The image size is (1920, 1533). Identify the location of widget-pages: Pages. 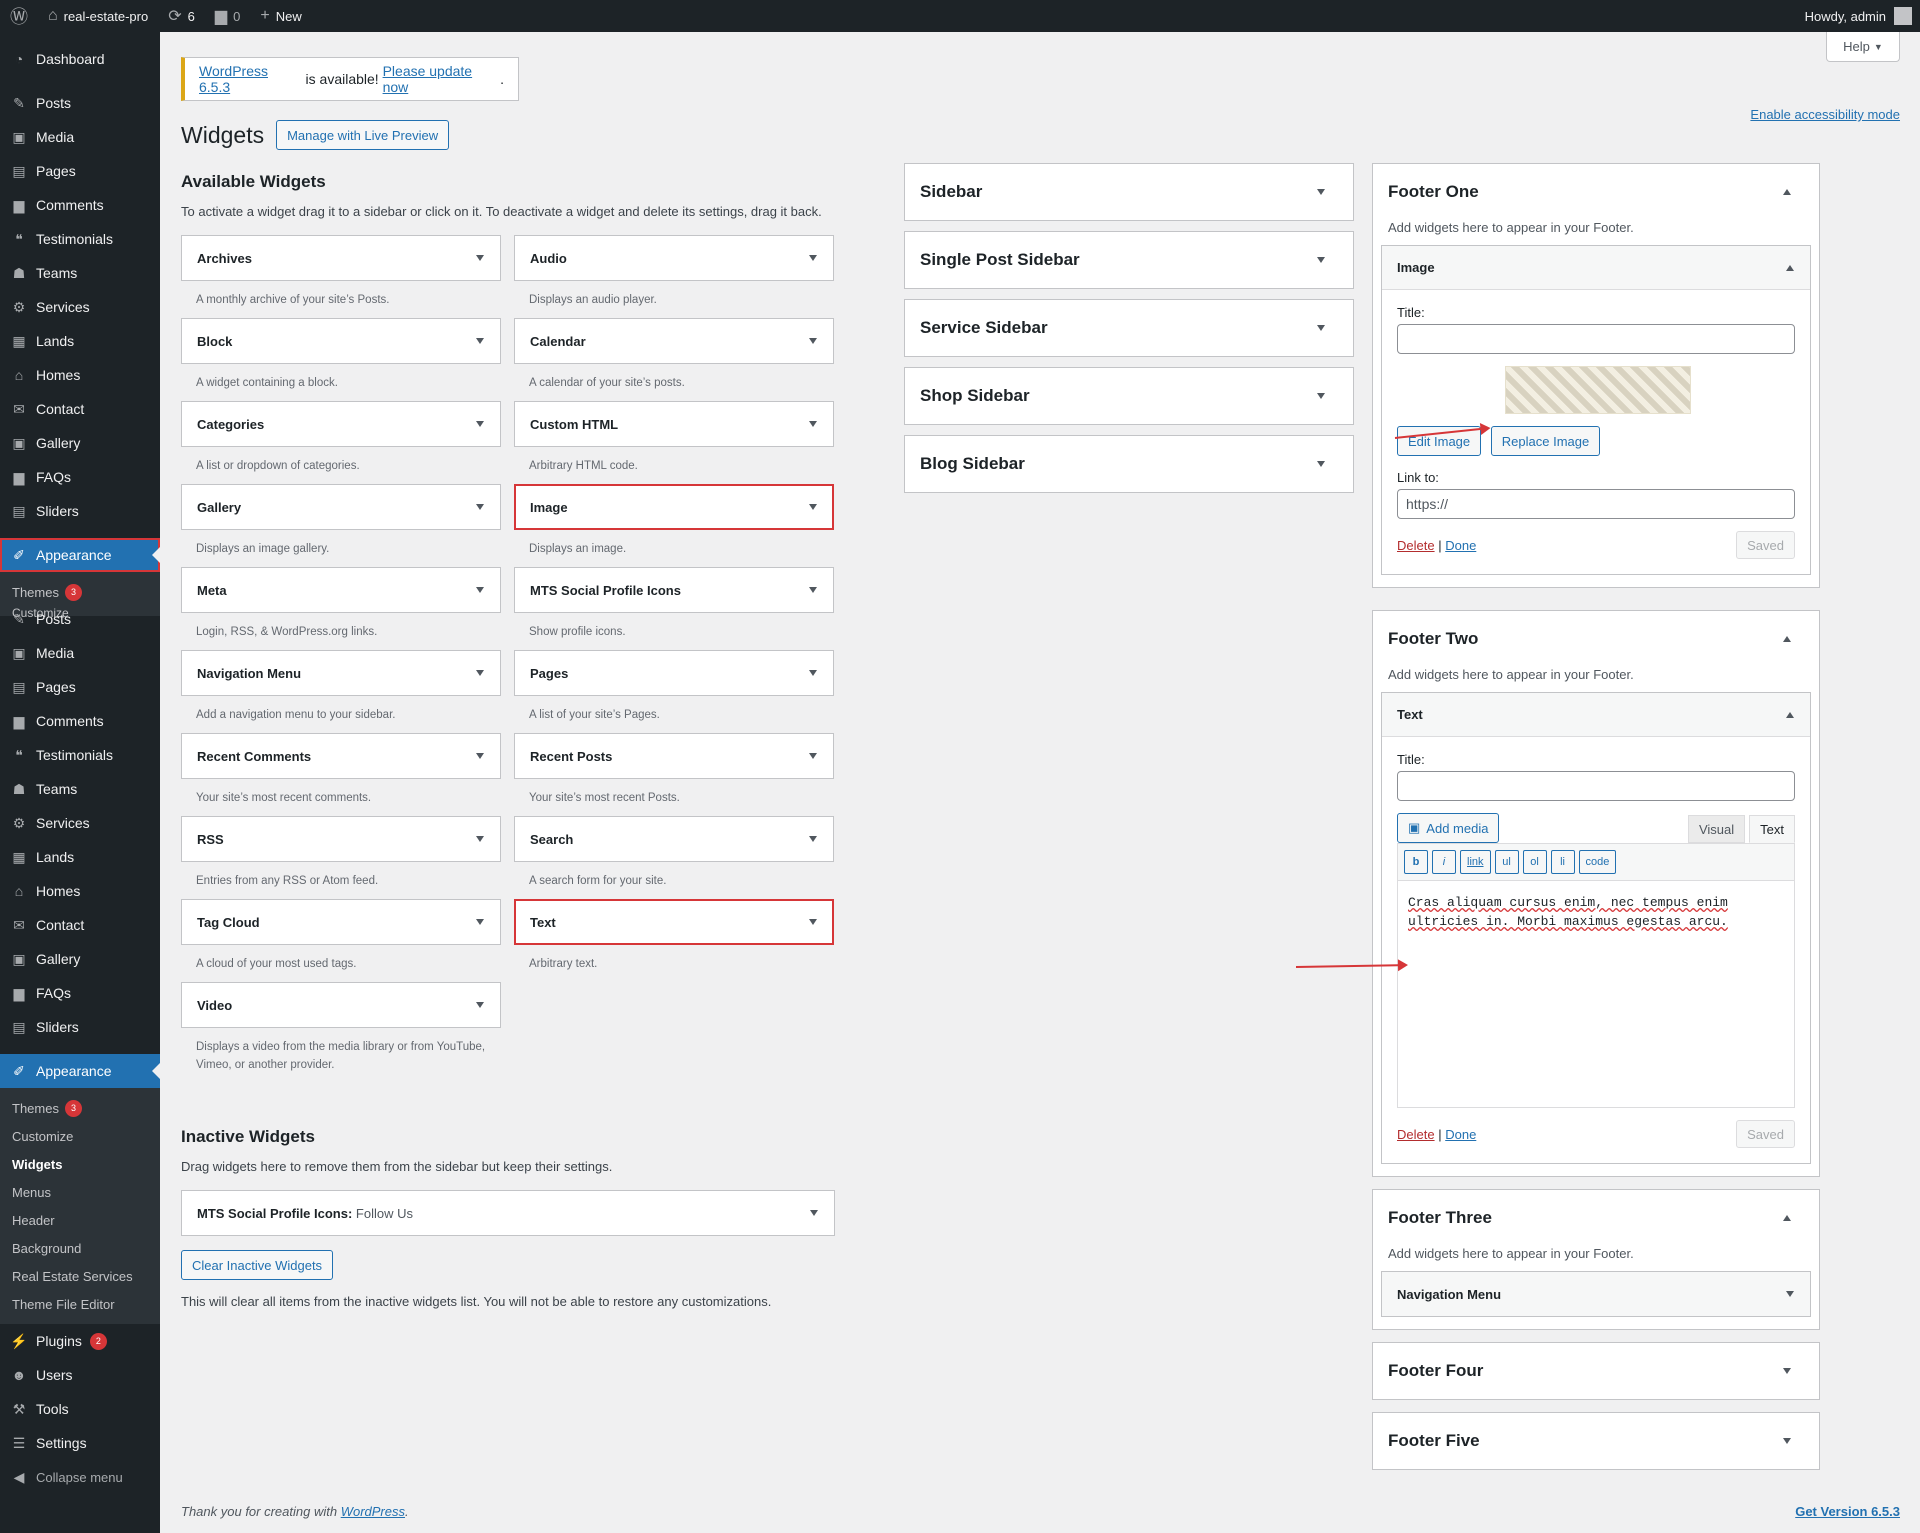
(674, 673).